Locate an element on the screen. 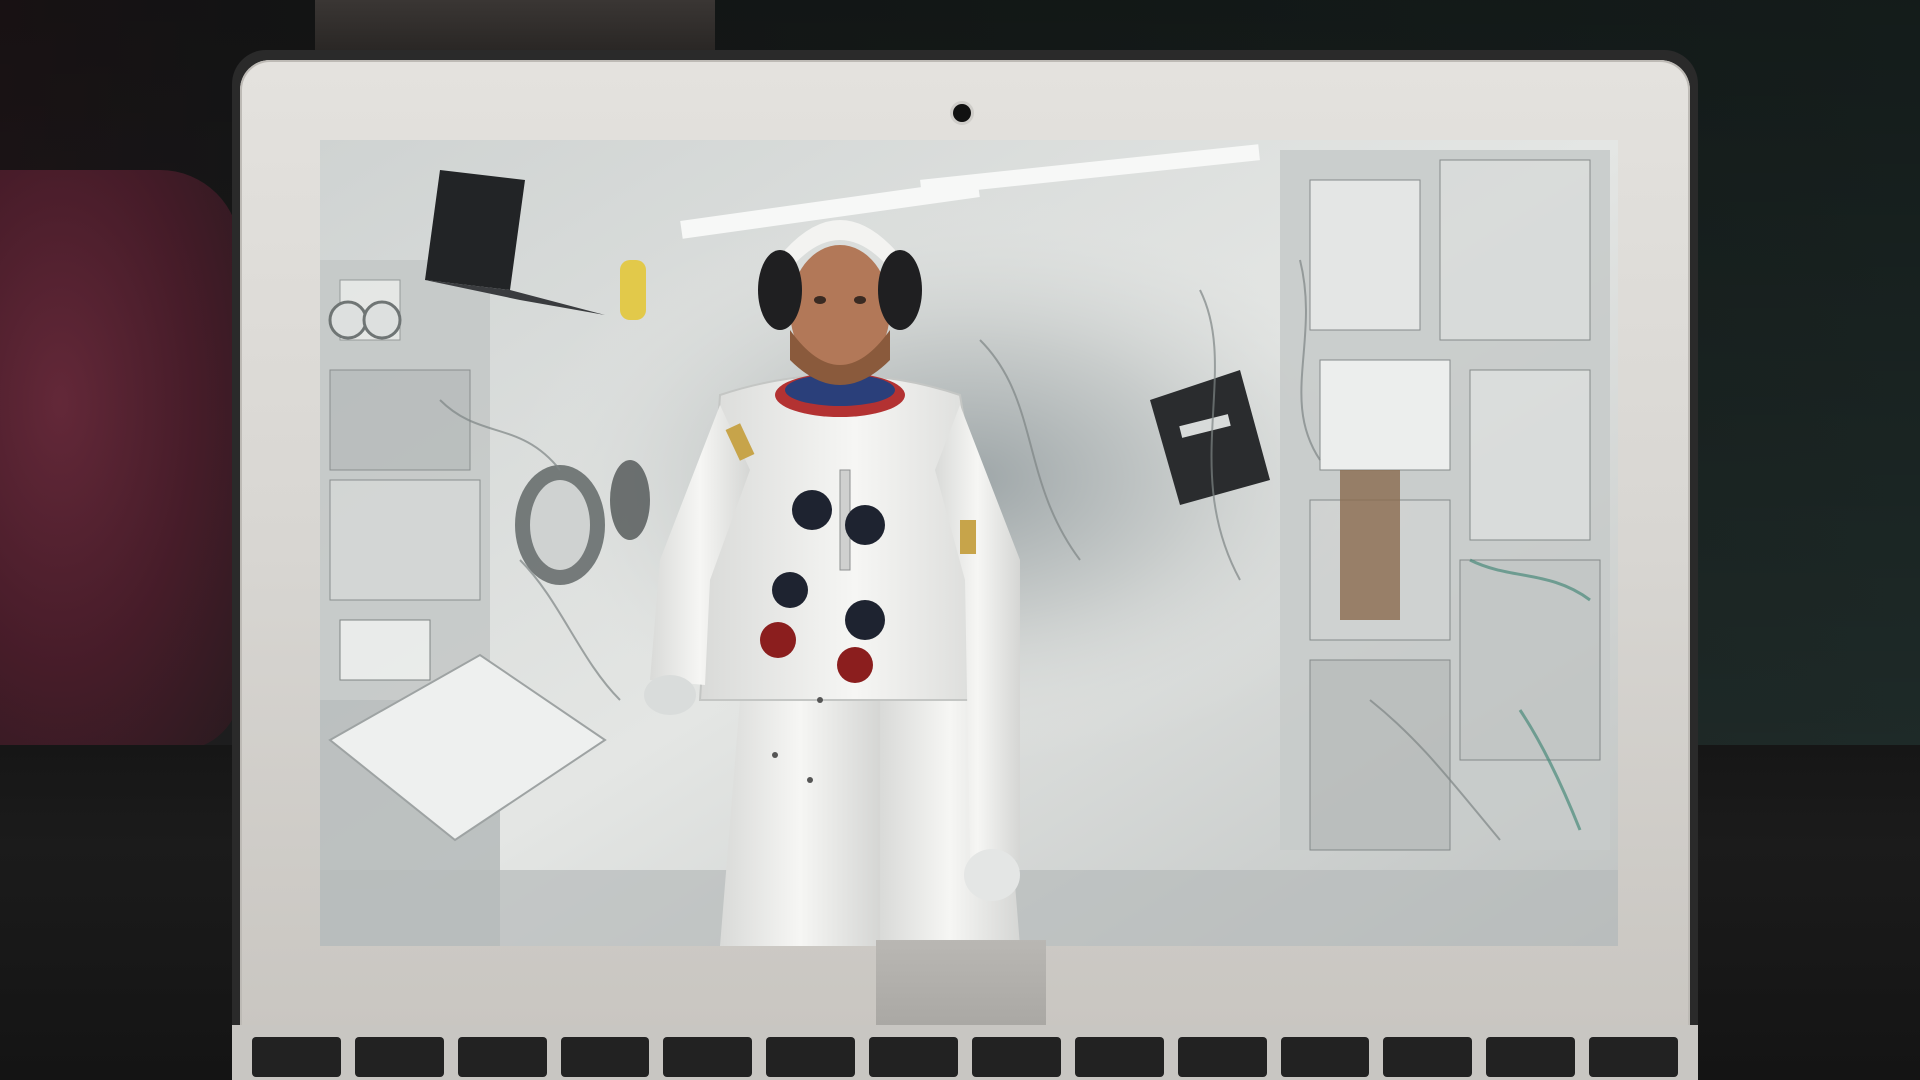 Image resolution: width=1920 pixels, height=1080 pixels. laptop-keyboard is located at coordinates (965, 1052).